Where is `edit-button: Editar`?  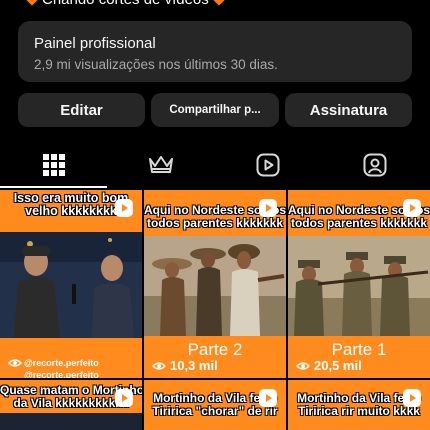 edit-button: Editar is located at coordinates (81, 110).